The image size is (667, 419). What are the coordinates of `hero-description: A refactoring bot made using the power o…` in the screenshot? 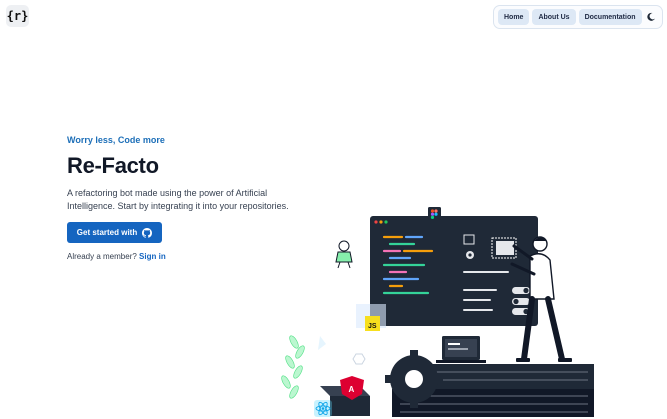 It's located at (178, 199).